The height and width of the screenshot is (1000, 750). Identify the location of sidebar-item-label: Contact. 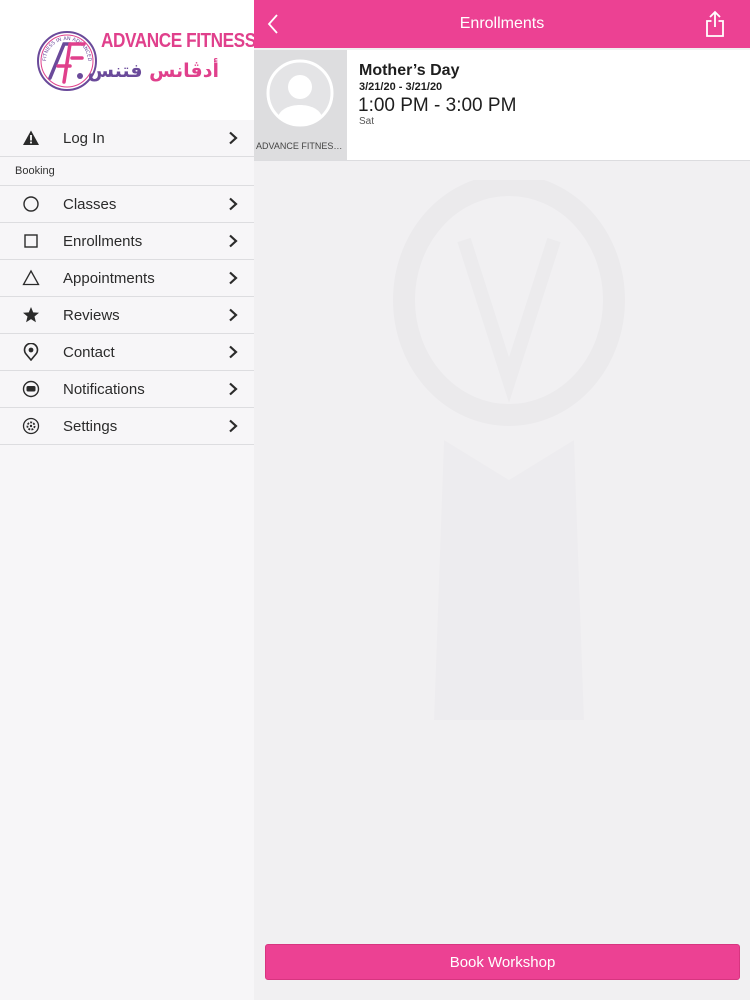
(89, 352).